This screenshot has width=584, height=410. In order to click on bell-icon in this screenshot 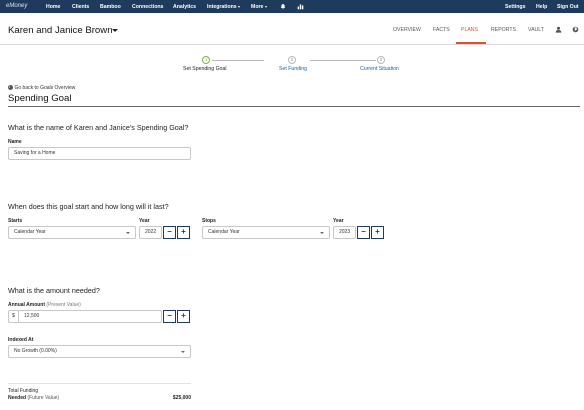, I will do `click(283, 6)`.